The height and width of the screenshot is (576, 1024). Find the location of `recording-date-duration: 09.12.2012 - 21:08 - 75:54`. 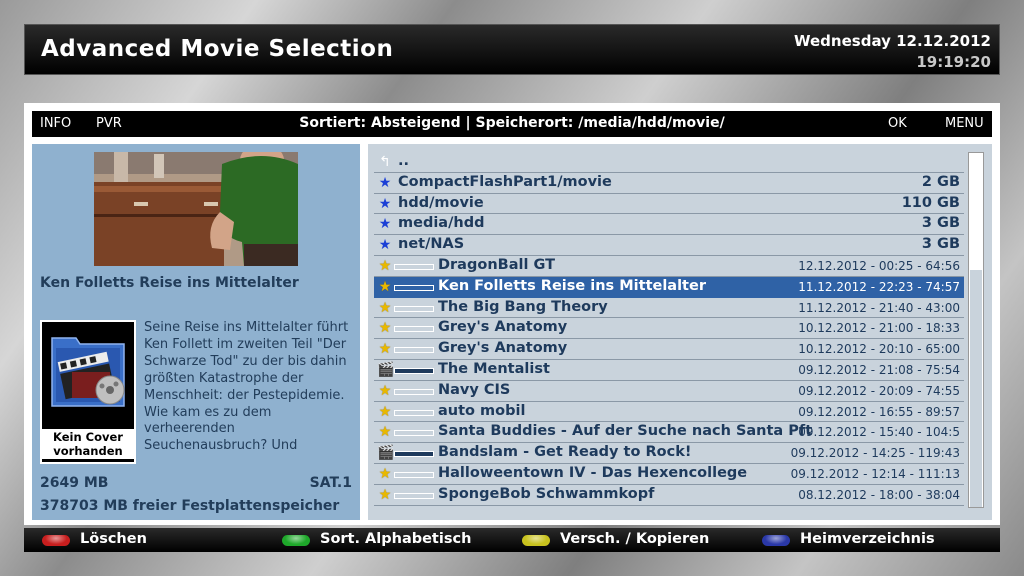

recording-date-duration: 09.12.2012 - 21:08 - 75:54 is located at coordinates (879, 369).